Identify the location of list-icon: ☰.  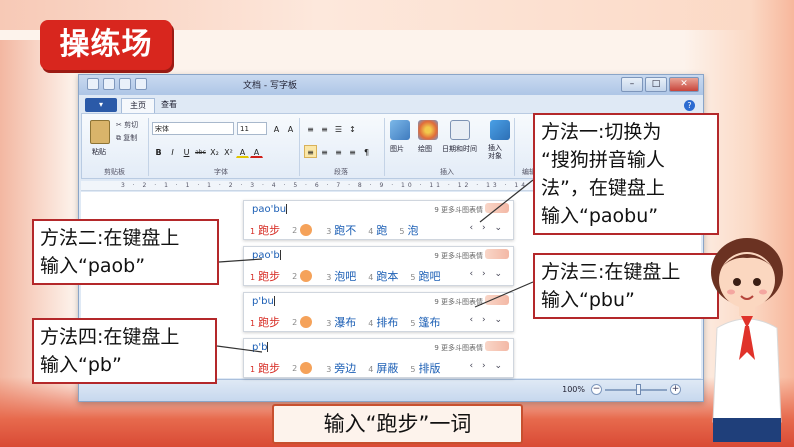
(338, 128).